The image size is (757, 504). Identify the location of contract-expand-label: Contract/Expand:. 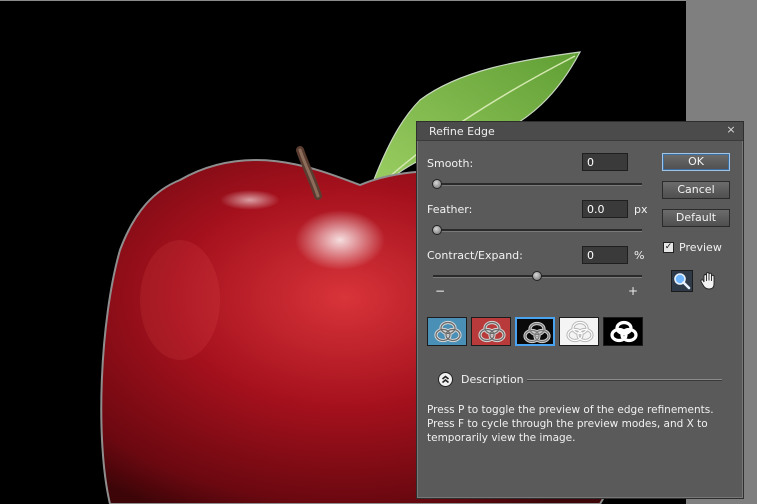
(475, 255).